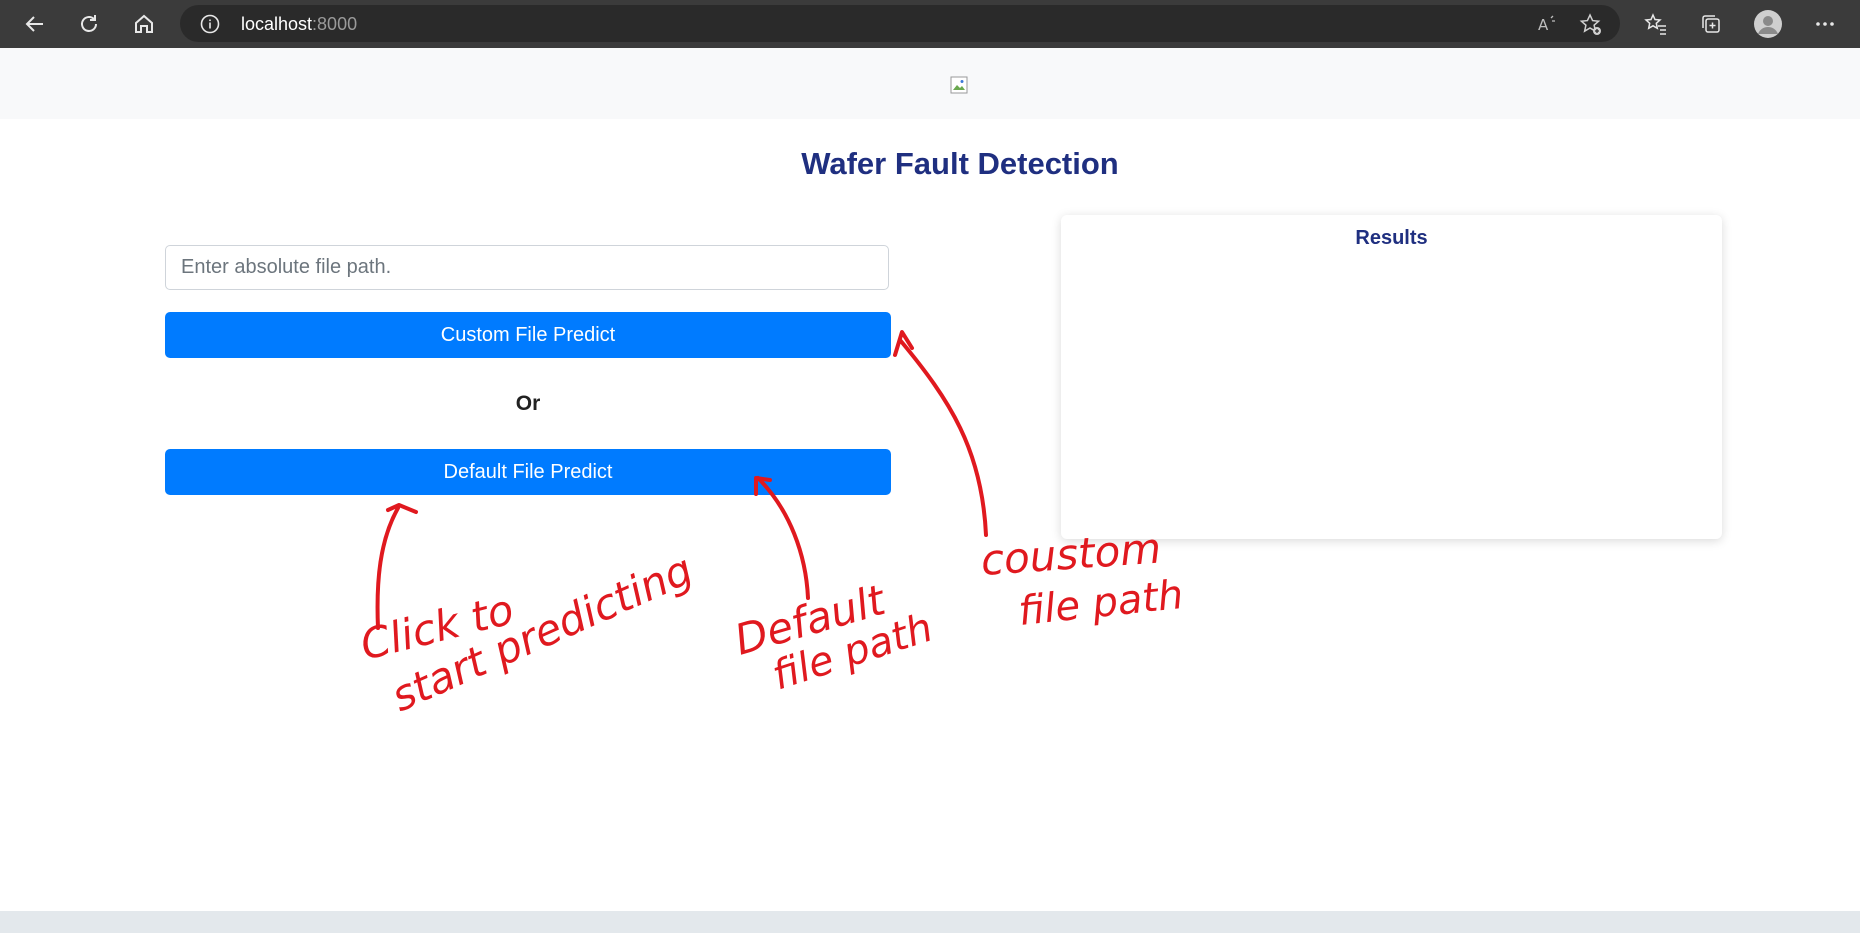 The width and height of the screenshot is (1860, 933). I want to click on results-title: Results, so click(1391, 238).